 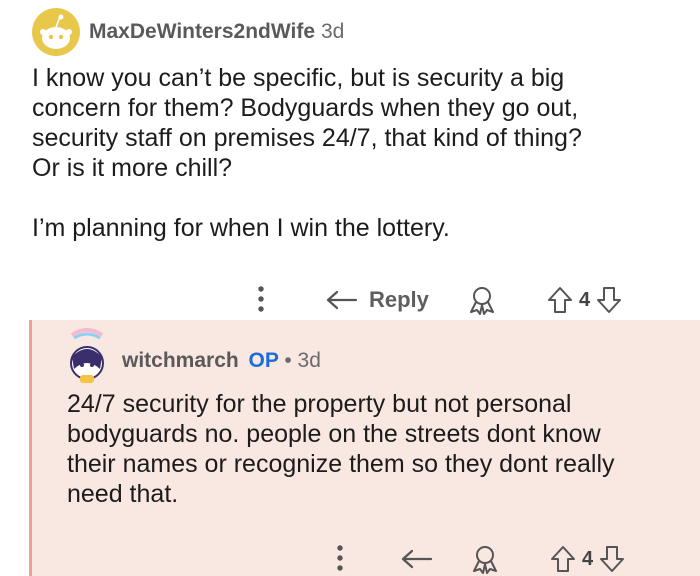 I want to click on reply-action-bar: 4, so click(x=366, y=558).